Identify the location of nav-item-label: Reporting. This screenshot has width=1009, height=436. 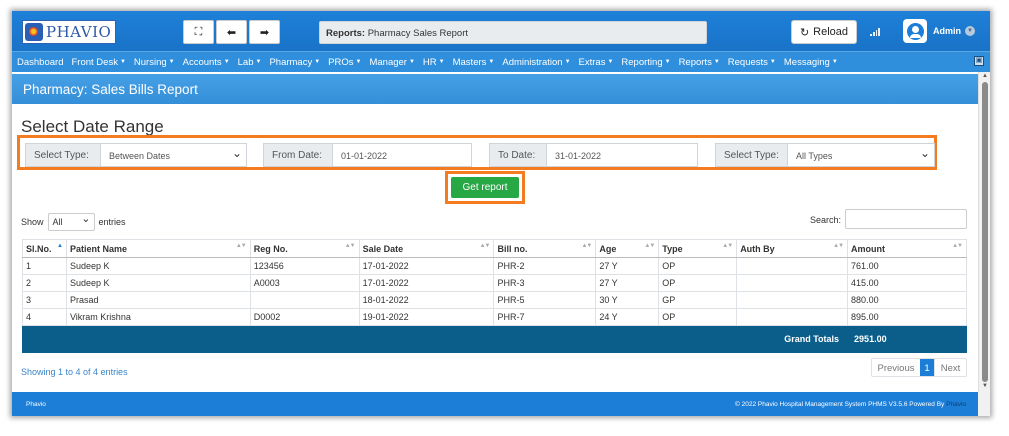
(642, 62).